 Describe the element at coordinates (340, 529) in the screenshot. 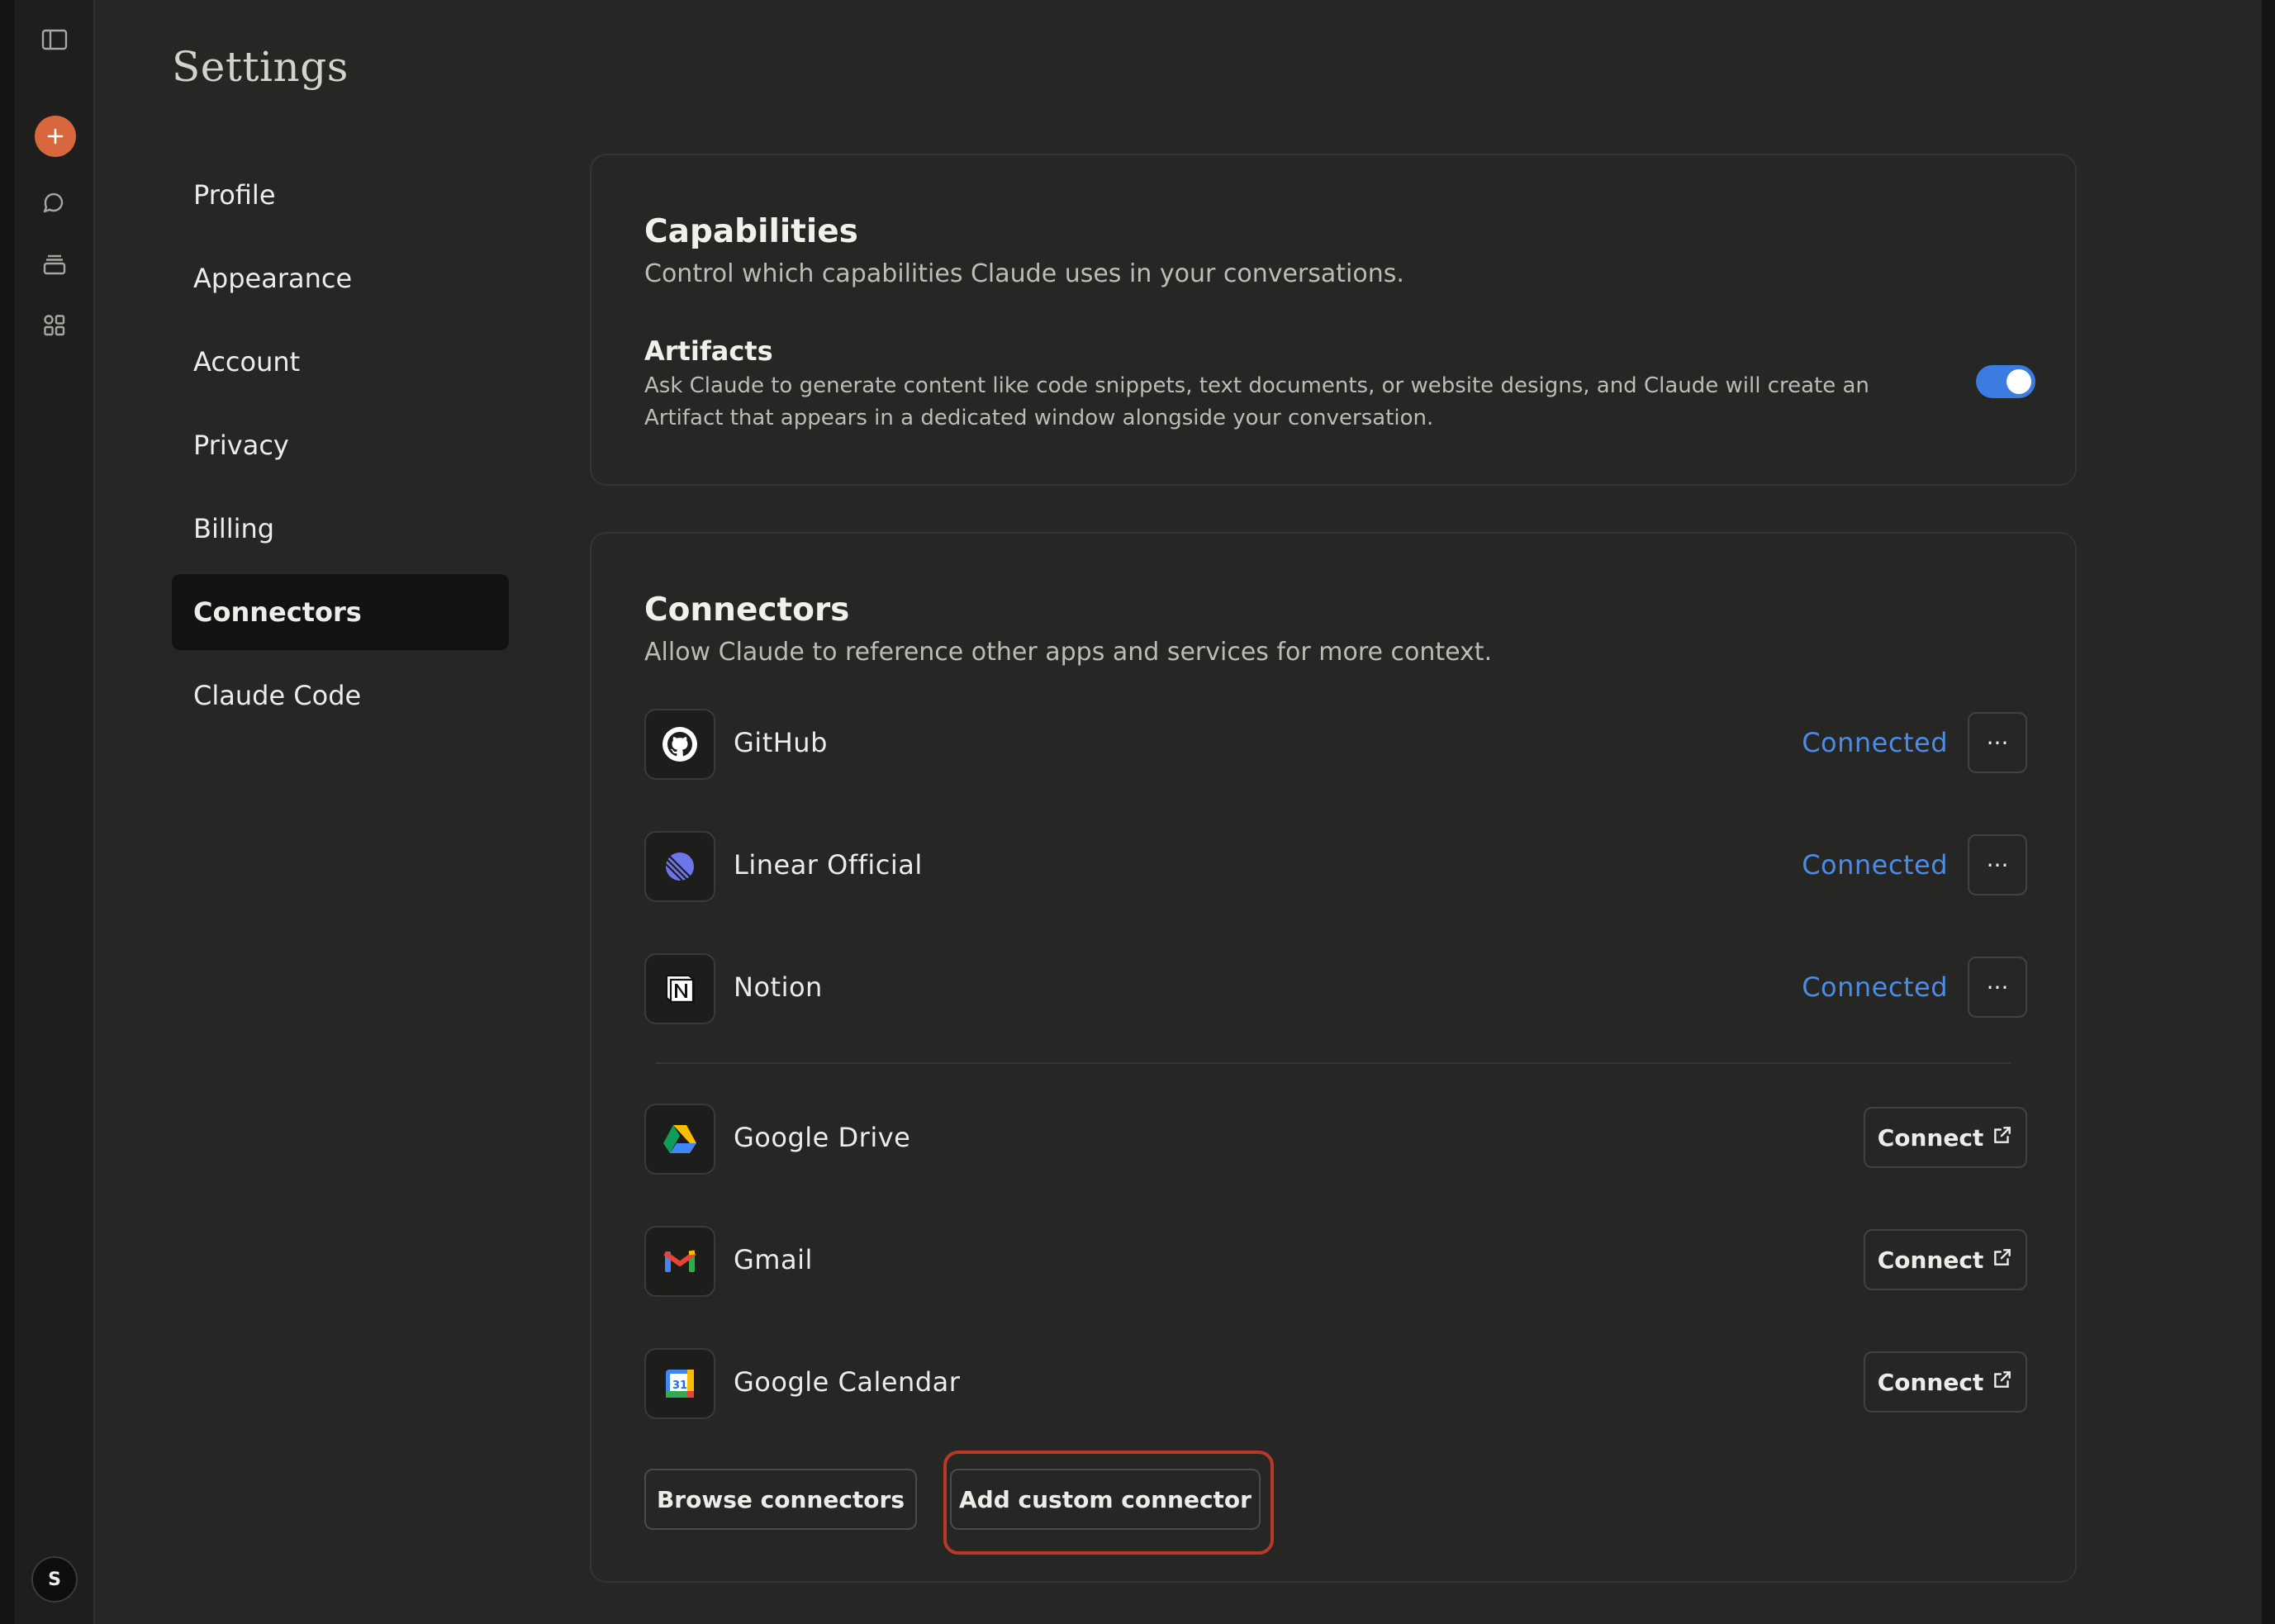

I see `nav-item-billing: Billing` at that location.